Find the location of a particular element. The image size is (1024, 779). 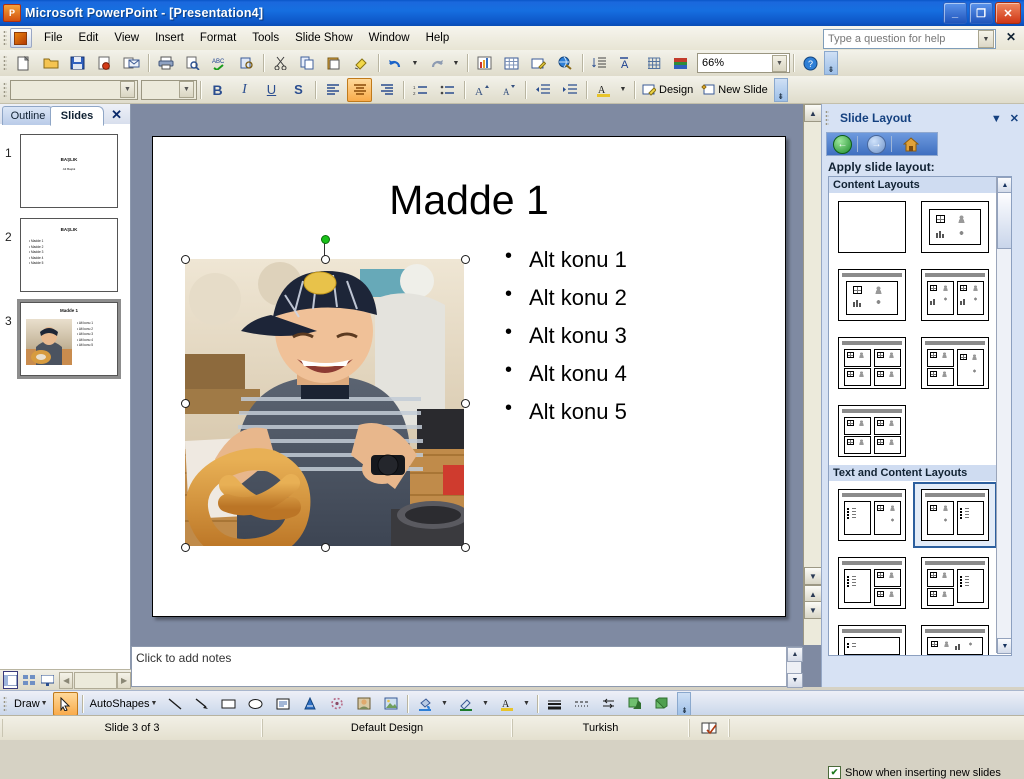

text-box-icon is located at coordinates (282, 704).